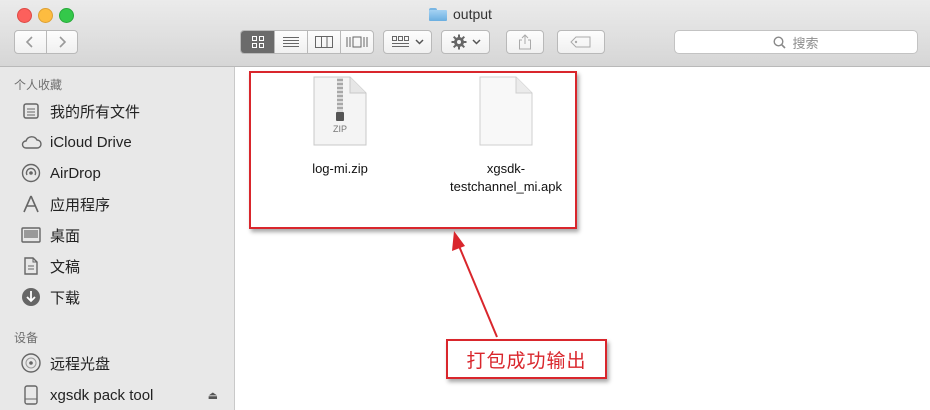  What do you see at coordinates (526, 359) in the screenshot?
I see `annotation-callout: 打包成功输出` at bounding box center [526, 359].